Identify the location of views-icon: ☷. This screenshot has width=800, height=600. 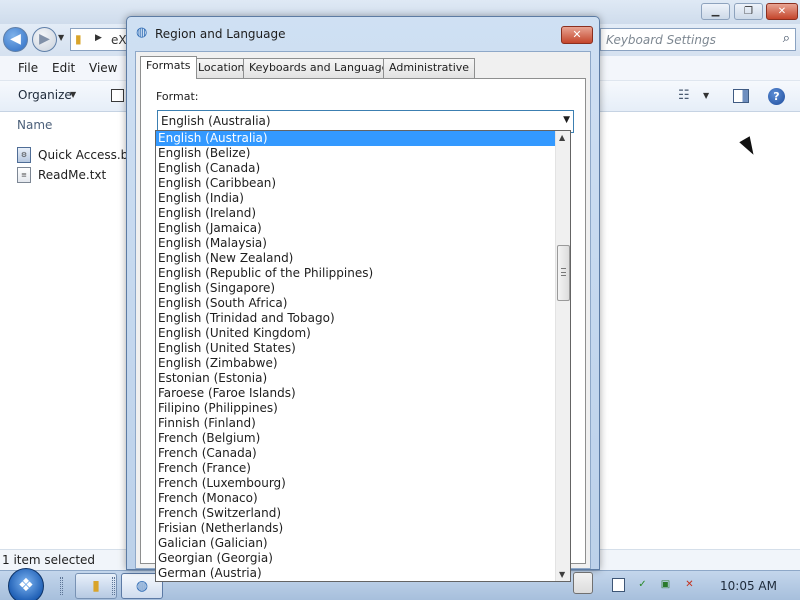
(684, 95).